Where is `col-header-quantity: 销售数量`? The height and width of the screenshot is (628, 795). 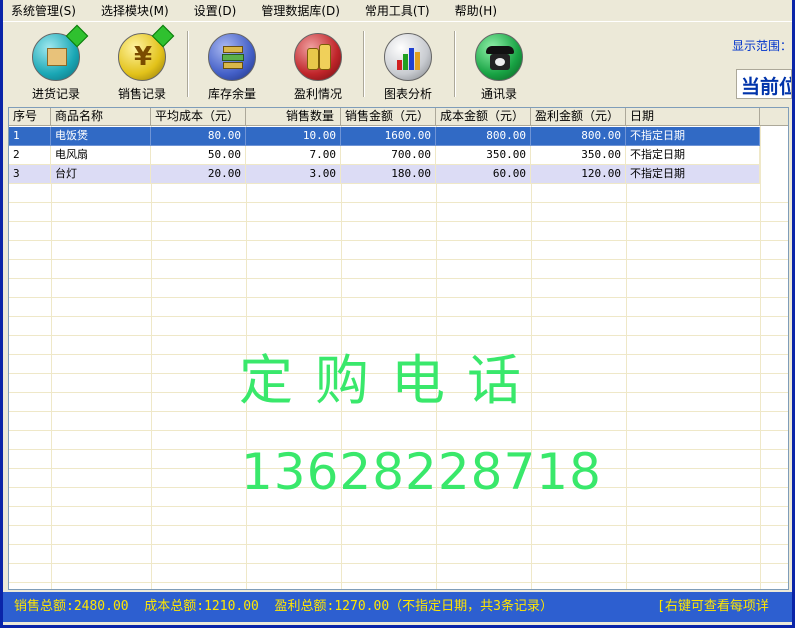
col-header-quantity: 销售数量 is located at coordinates (293, 117).